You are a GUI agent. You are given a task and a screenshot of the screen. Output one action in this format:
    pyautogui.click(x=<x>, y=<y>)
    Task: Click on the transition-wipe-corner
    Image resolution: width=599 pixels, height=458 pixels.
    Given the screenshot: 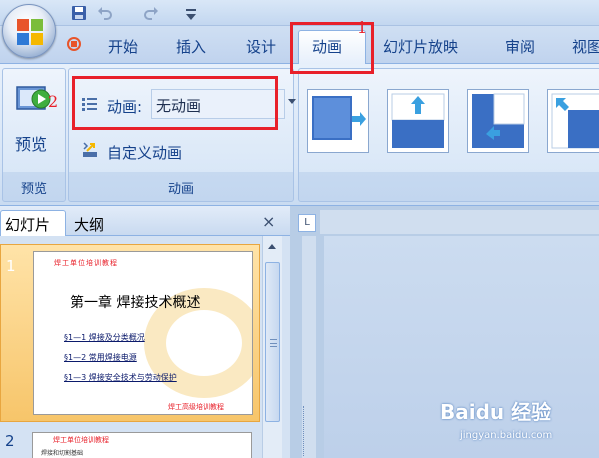 What is the action you would take?
    pyautogui.click(x=498, y=121)
    